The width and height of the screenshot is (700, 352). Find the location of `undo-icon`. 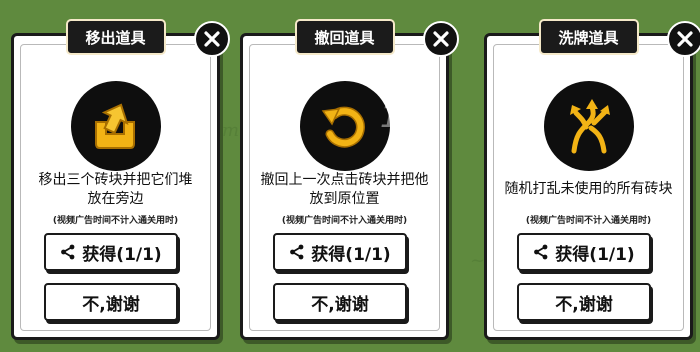

undo-icon is located at coordinates (343, 127).